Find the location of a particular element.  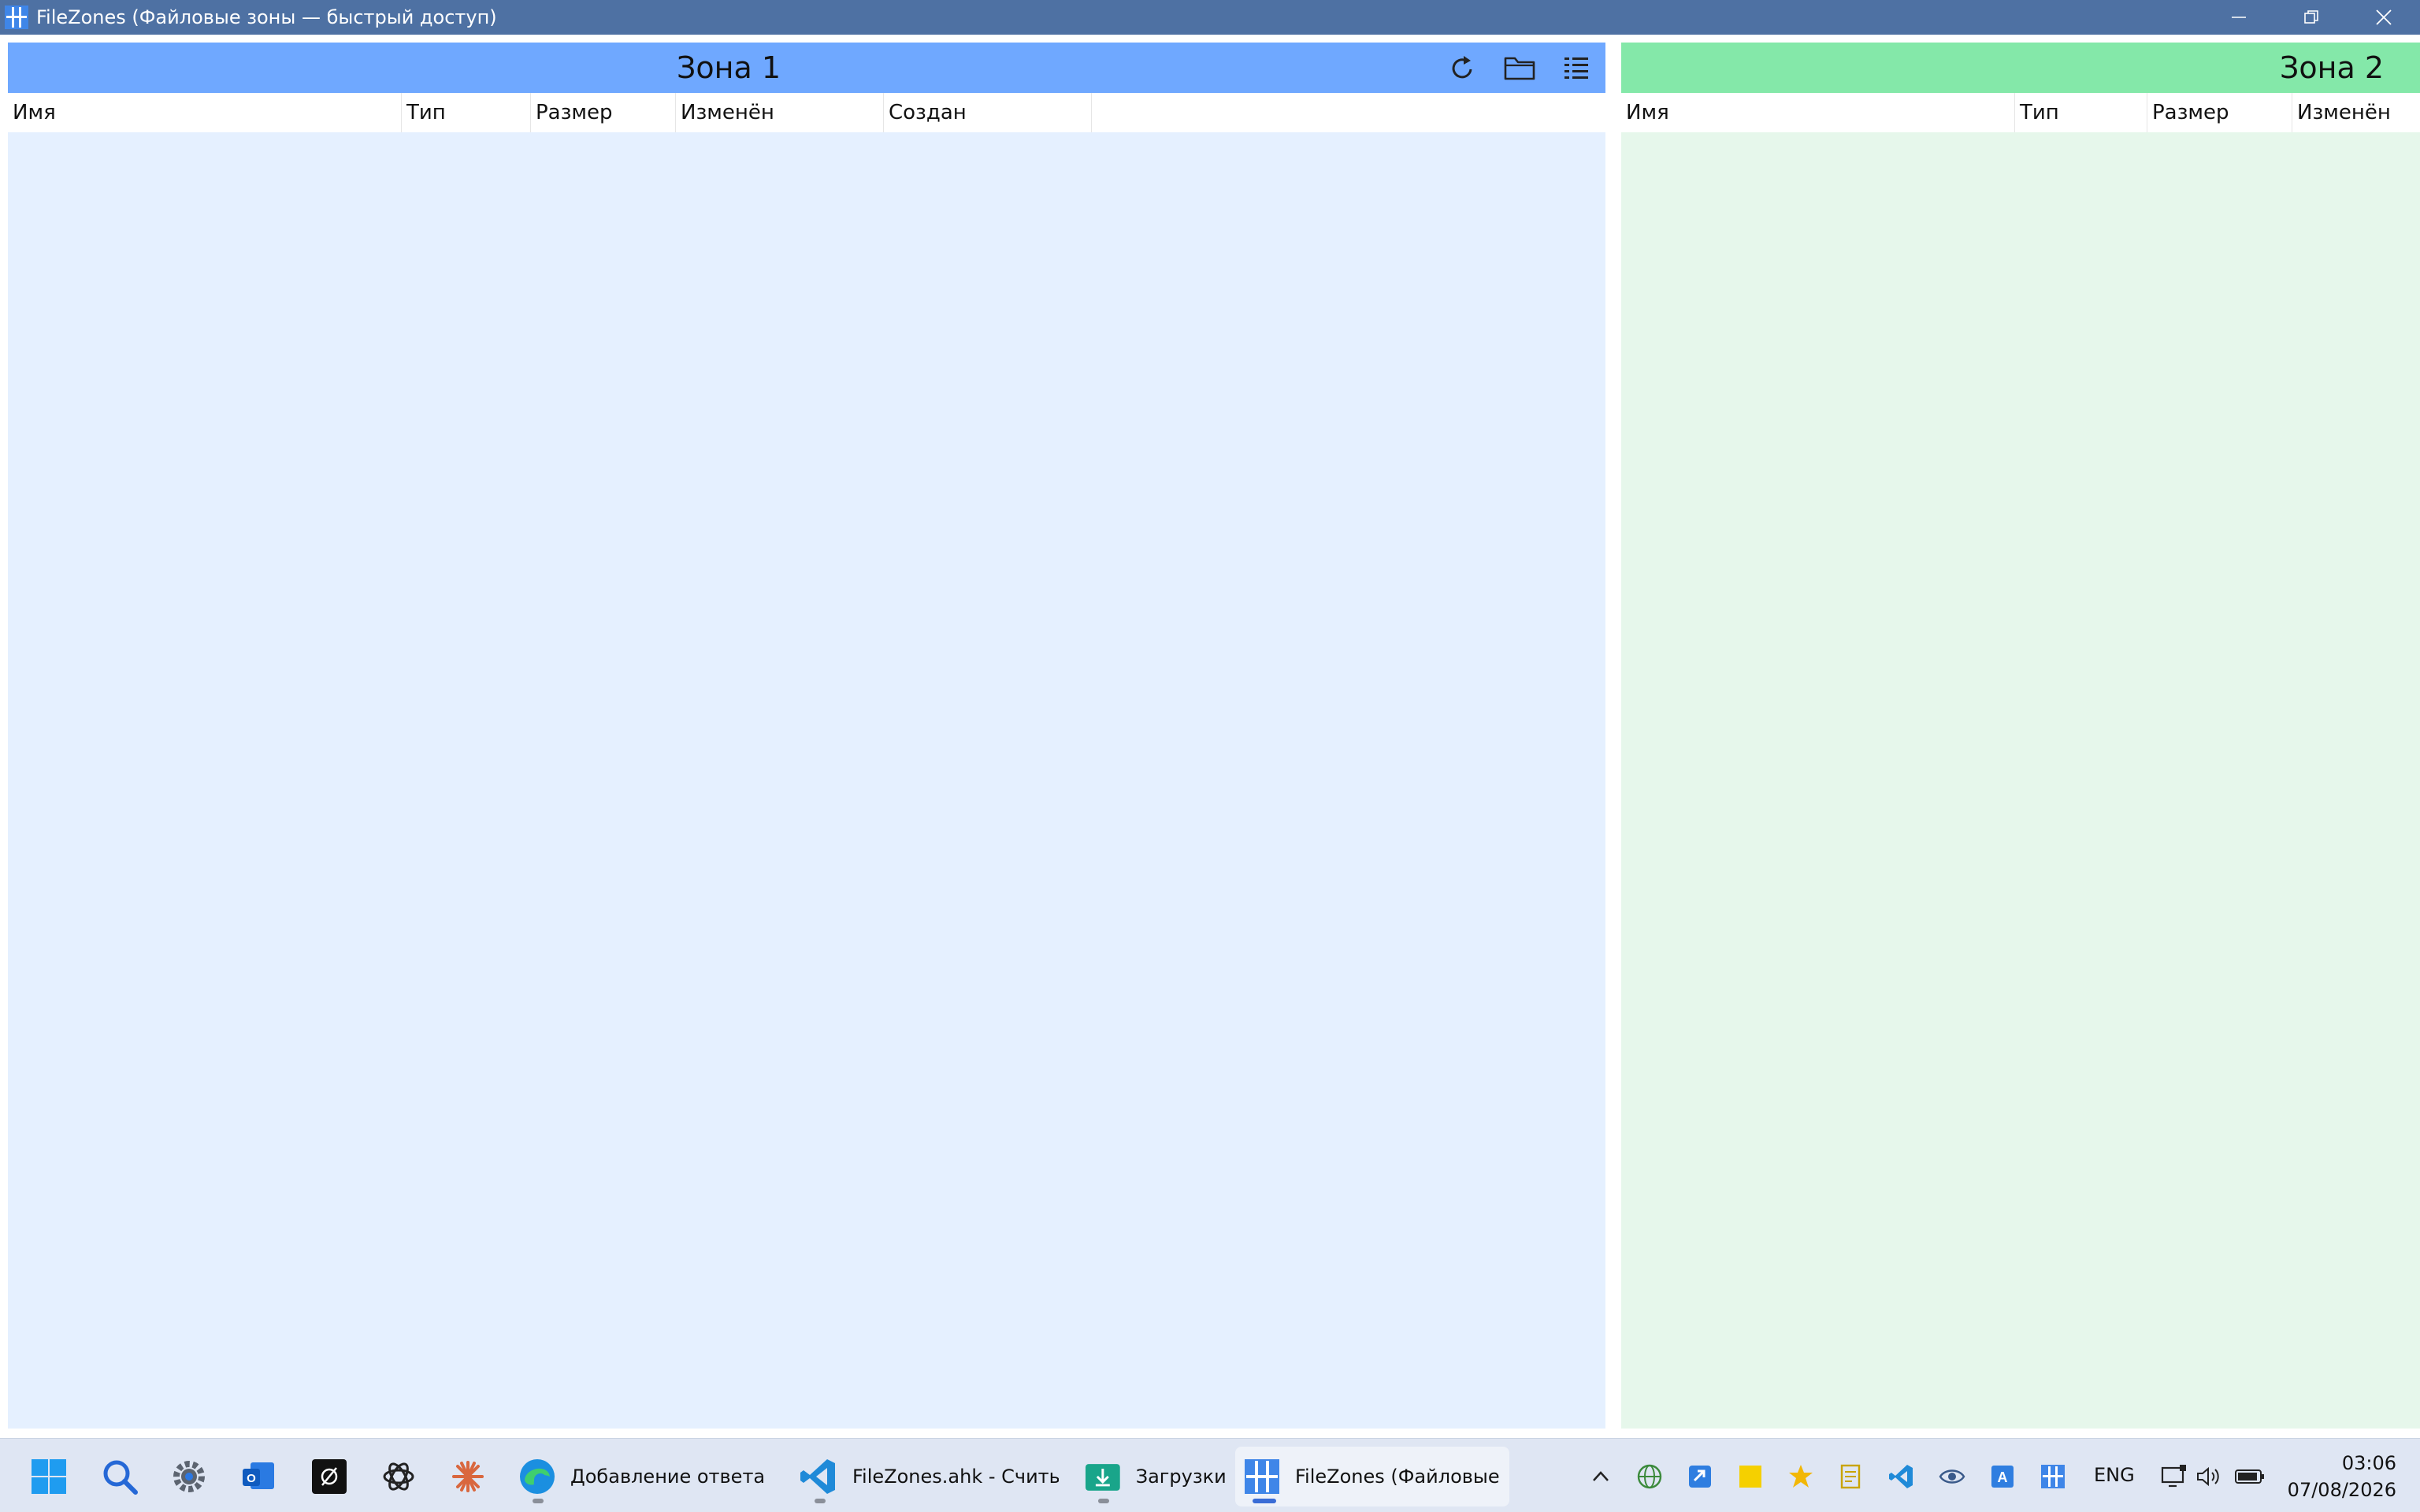

tray-favorites-button is located at coordinates (1801, 1476).